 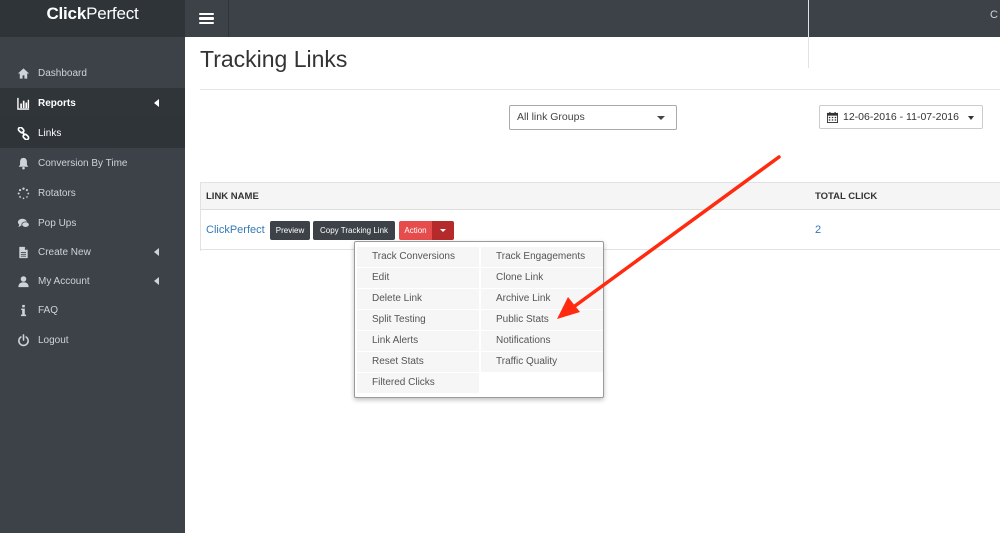 I want to click on link-group-select-value: All link Groups, so click(x=551, y=117).